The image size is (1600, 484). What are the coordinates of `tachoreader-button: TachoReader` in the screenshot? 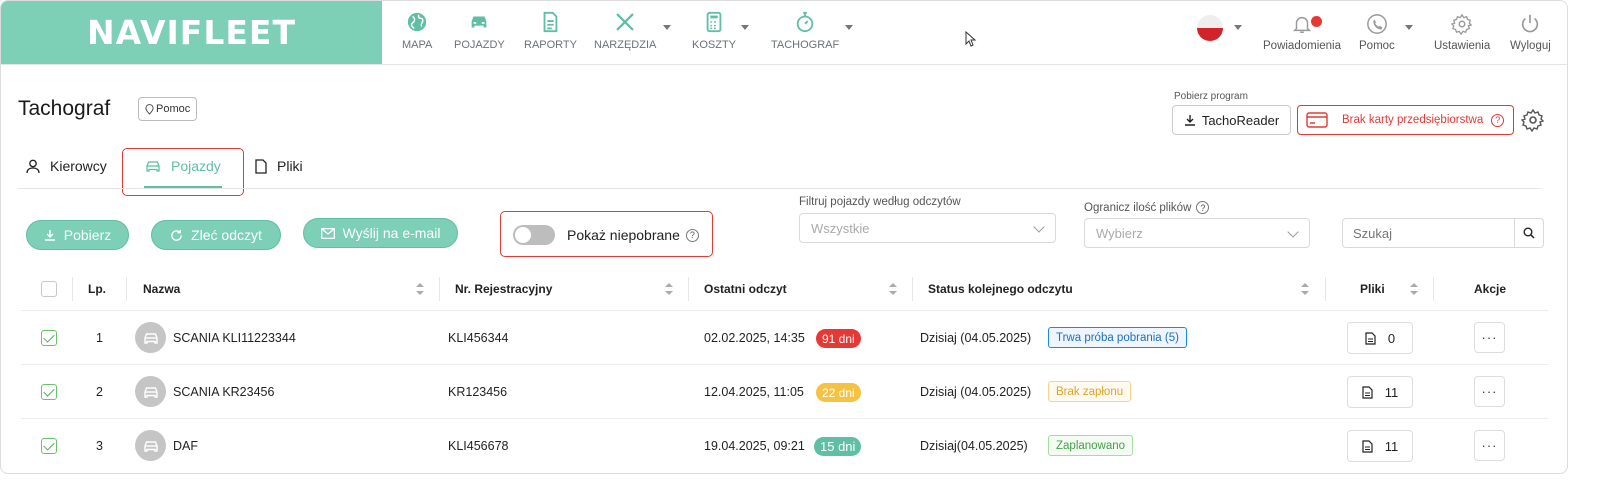 It's located at (1231, 120).